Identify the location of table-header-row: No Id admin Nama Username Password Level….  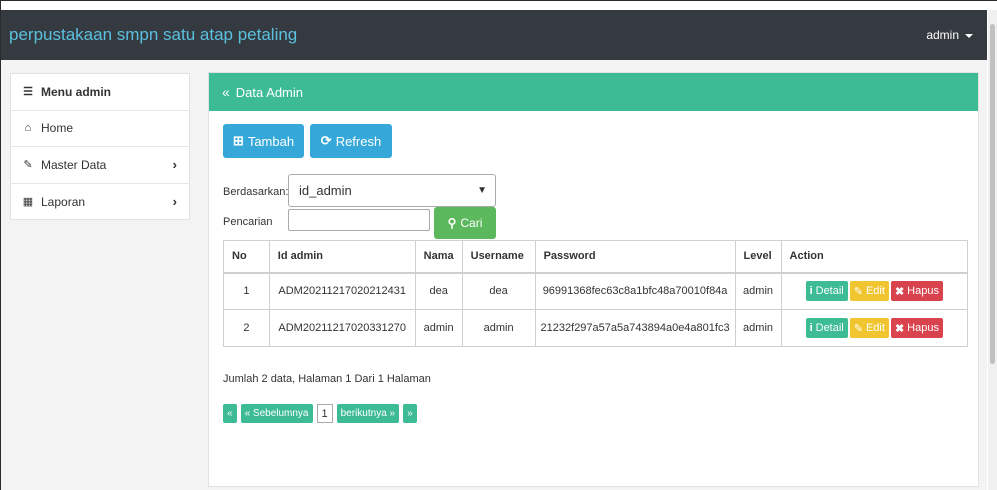
(596, 257).